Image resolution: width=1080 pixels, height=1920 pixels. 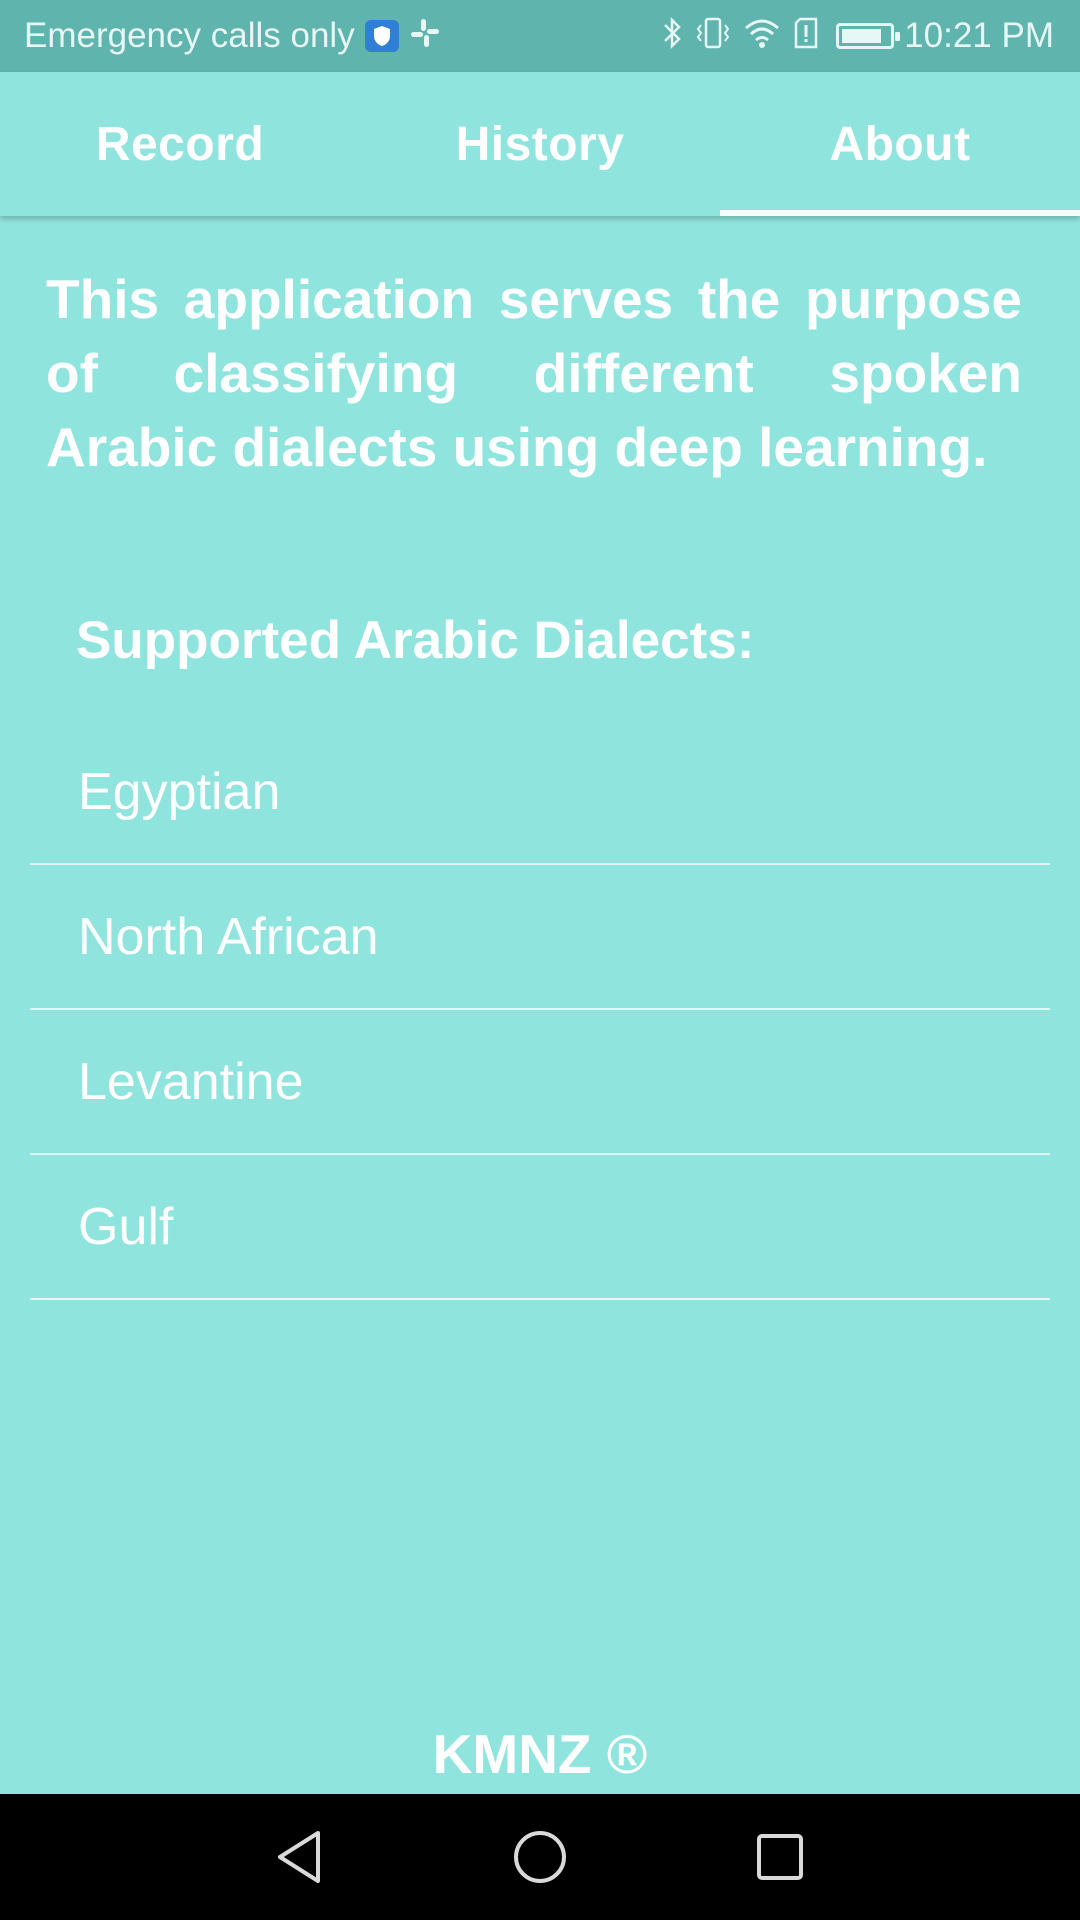 I want to click on battery-charging-icon, so click(x=868, y=36).